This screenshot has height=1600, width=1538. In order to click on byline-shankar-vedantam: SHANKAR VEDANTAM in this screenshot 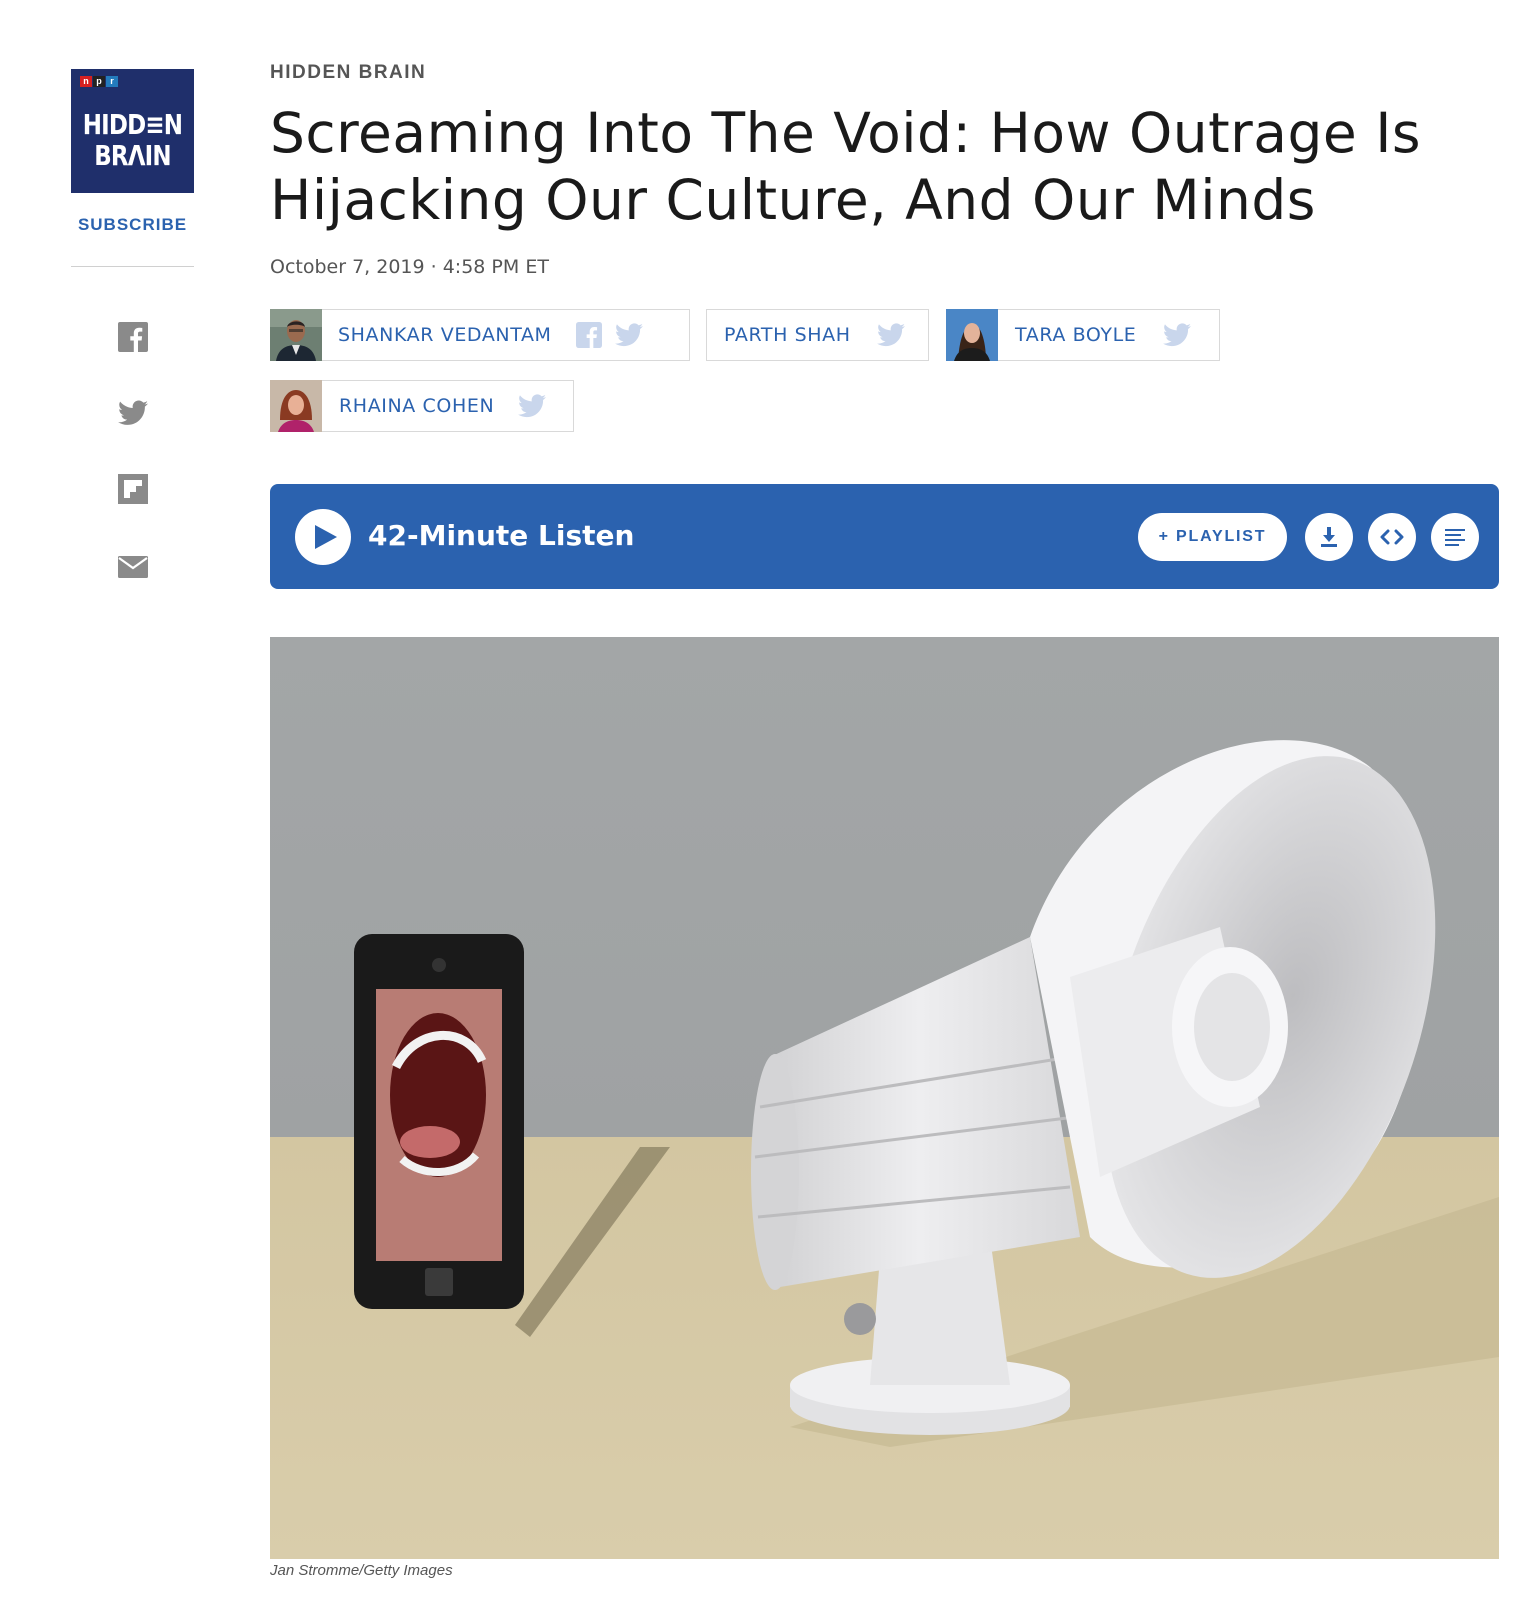, I will do `click(480, 334)`.